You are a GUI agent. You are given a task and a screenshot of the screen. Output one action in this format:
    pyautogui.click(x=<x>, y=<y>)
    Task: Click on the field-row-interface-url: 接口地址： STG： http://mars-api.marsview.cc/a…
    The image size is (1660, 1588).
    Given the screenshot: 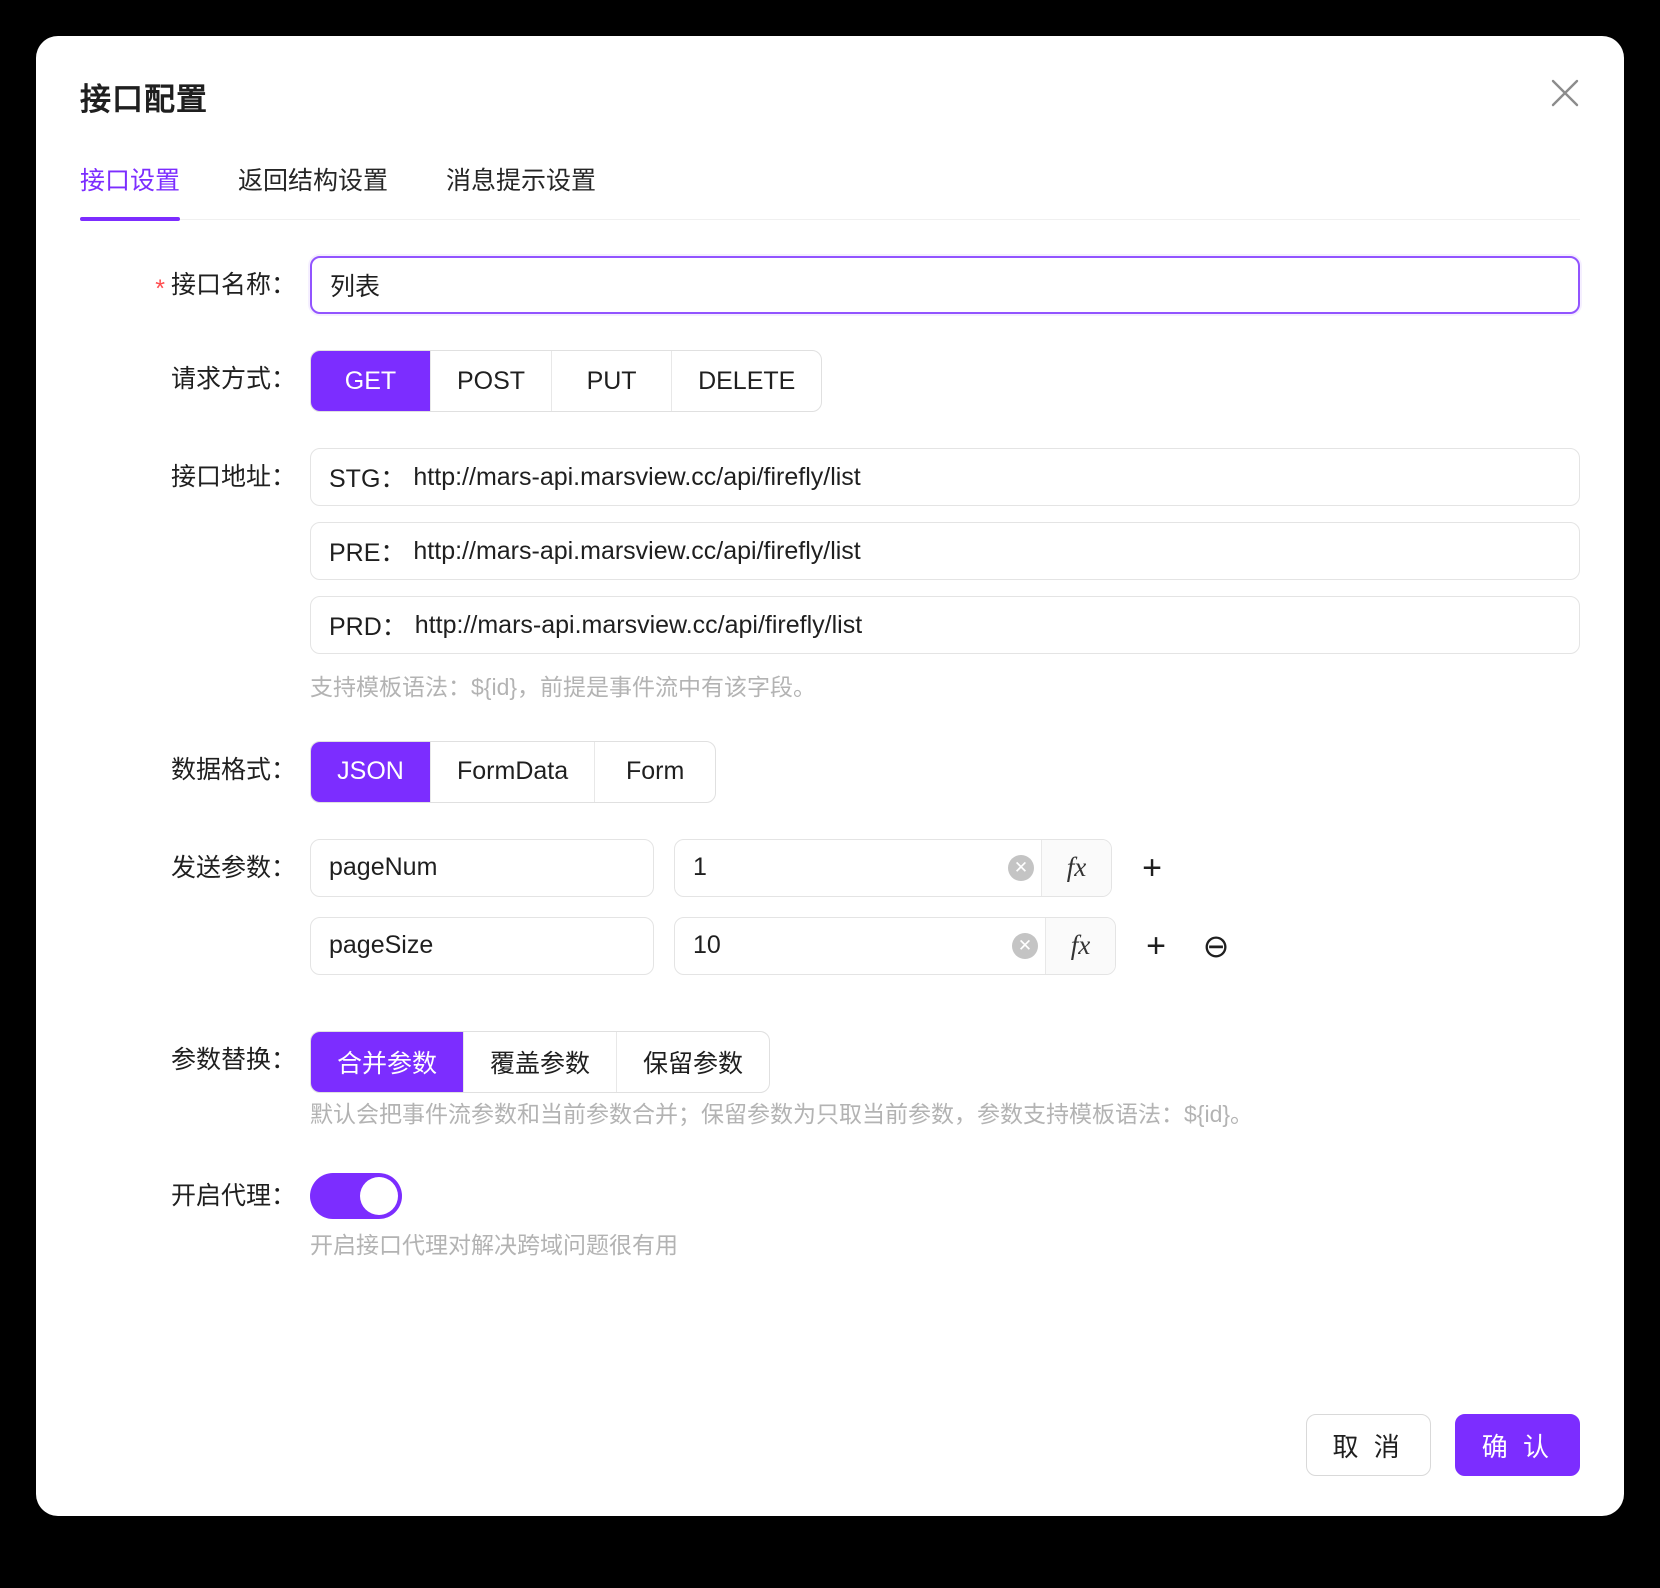 What is the action you would take?
    pyautogui.click(x=830, y=576)
    